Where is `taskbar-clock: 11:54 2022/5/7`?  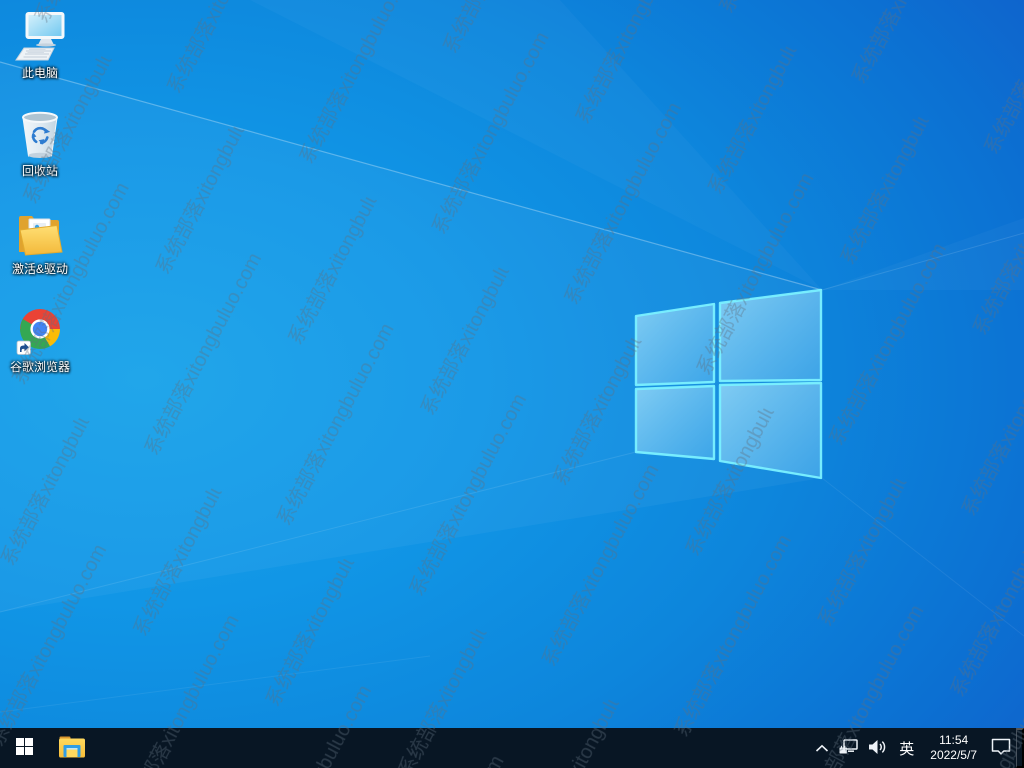 taskbar-clock: 11:54 2022/5/7 is located at coordinates (953, 748).